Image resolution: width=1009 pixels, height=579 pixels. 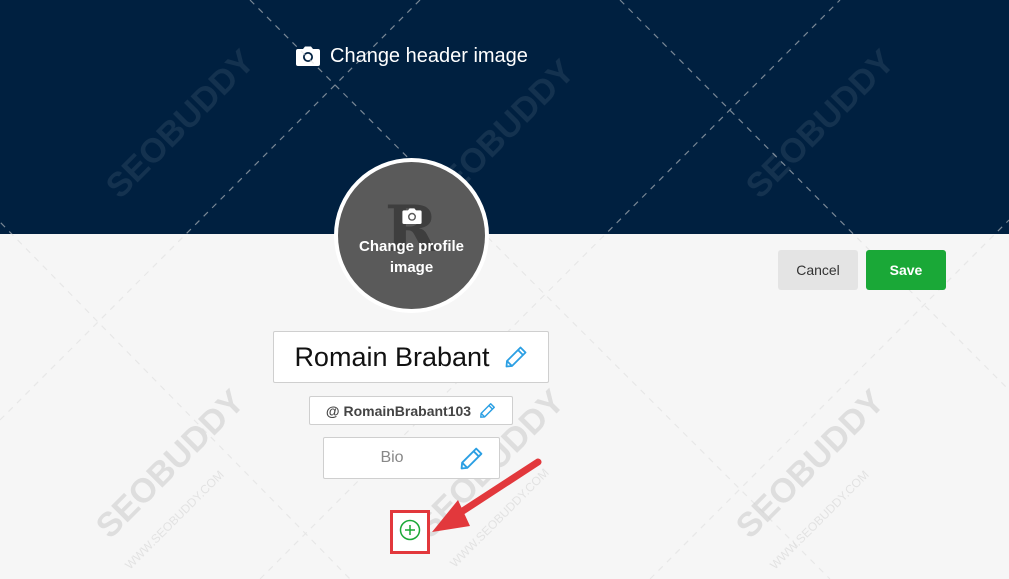 I want to click on change-profile-image-button: R Change profile image, so click(x=411, y=235).